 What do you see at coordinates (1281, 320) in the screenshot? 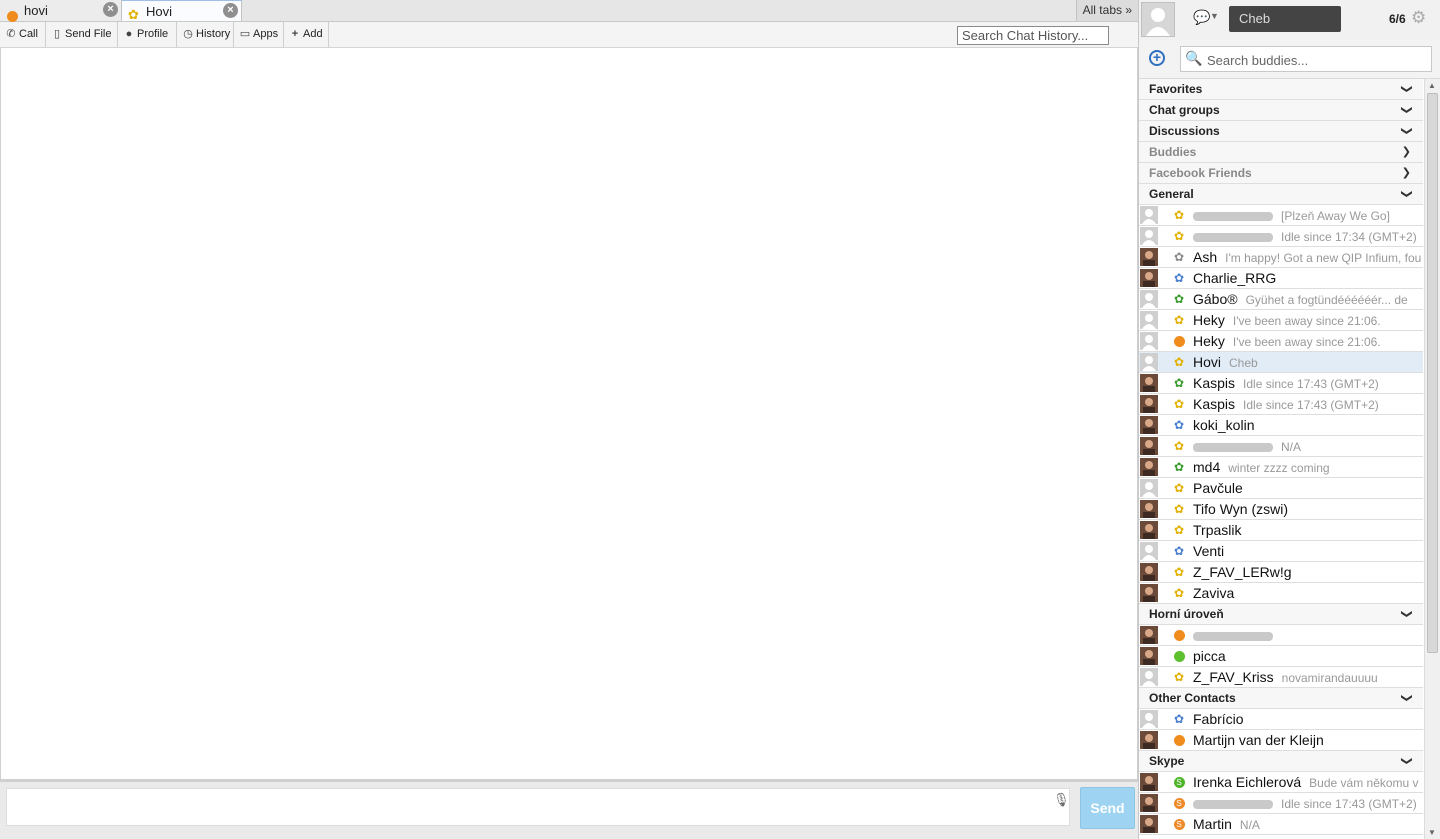
I see `buddy-row: ✿ Heky I've been away since 21:06.` at bounding box center [1281, 320].